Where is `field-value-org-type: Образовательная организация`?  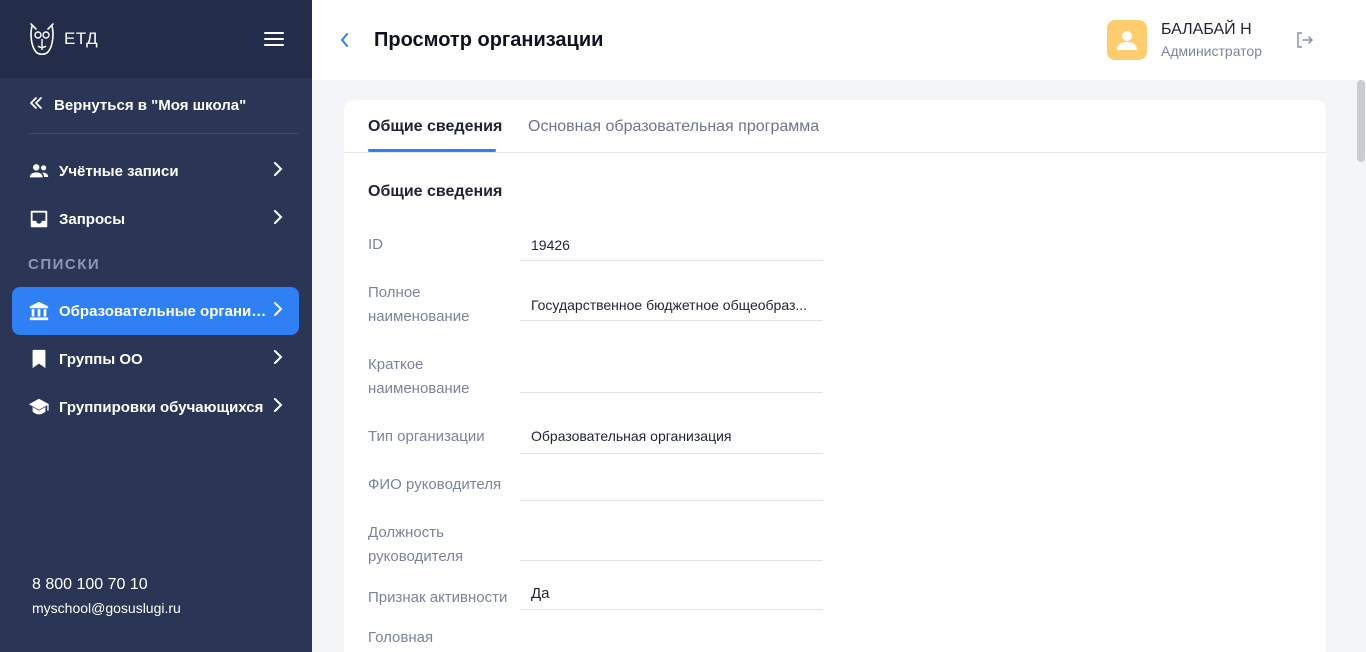 field-value-org-type: Образовательная организация is located at coordinates (671, 439).